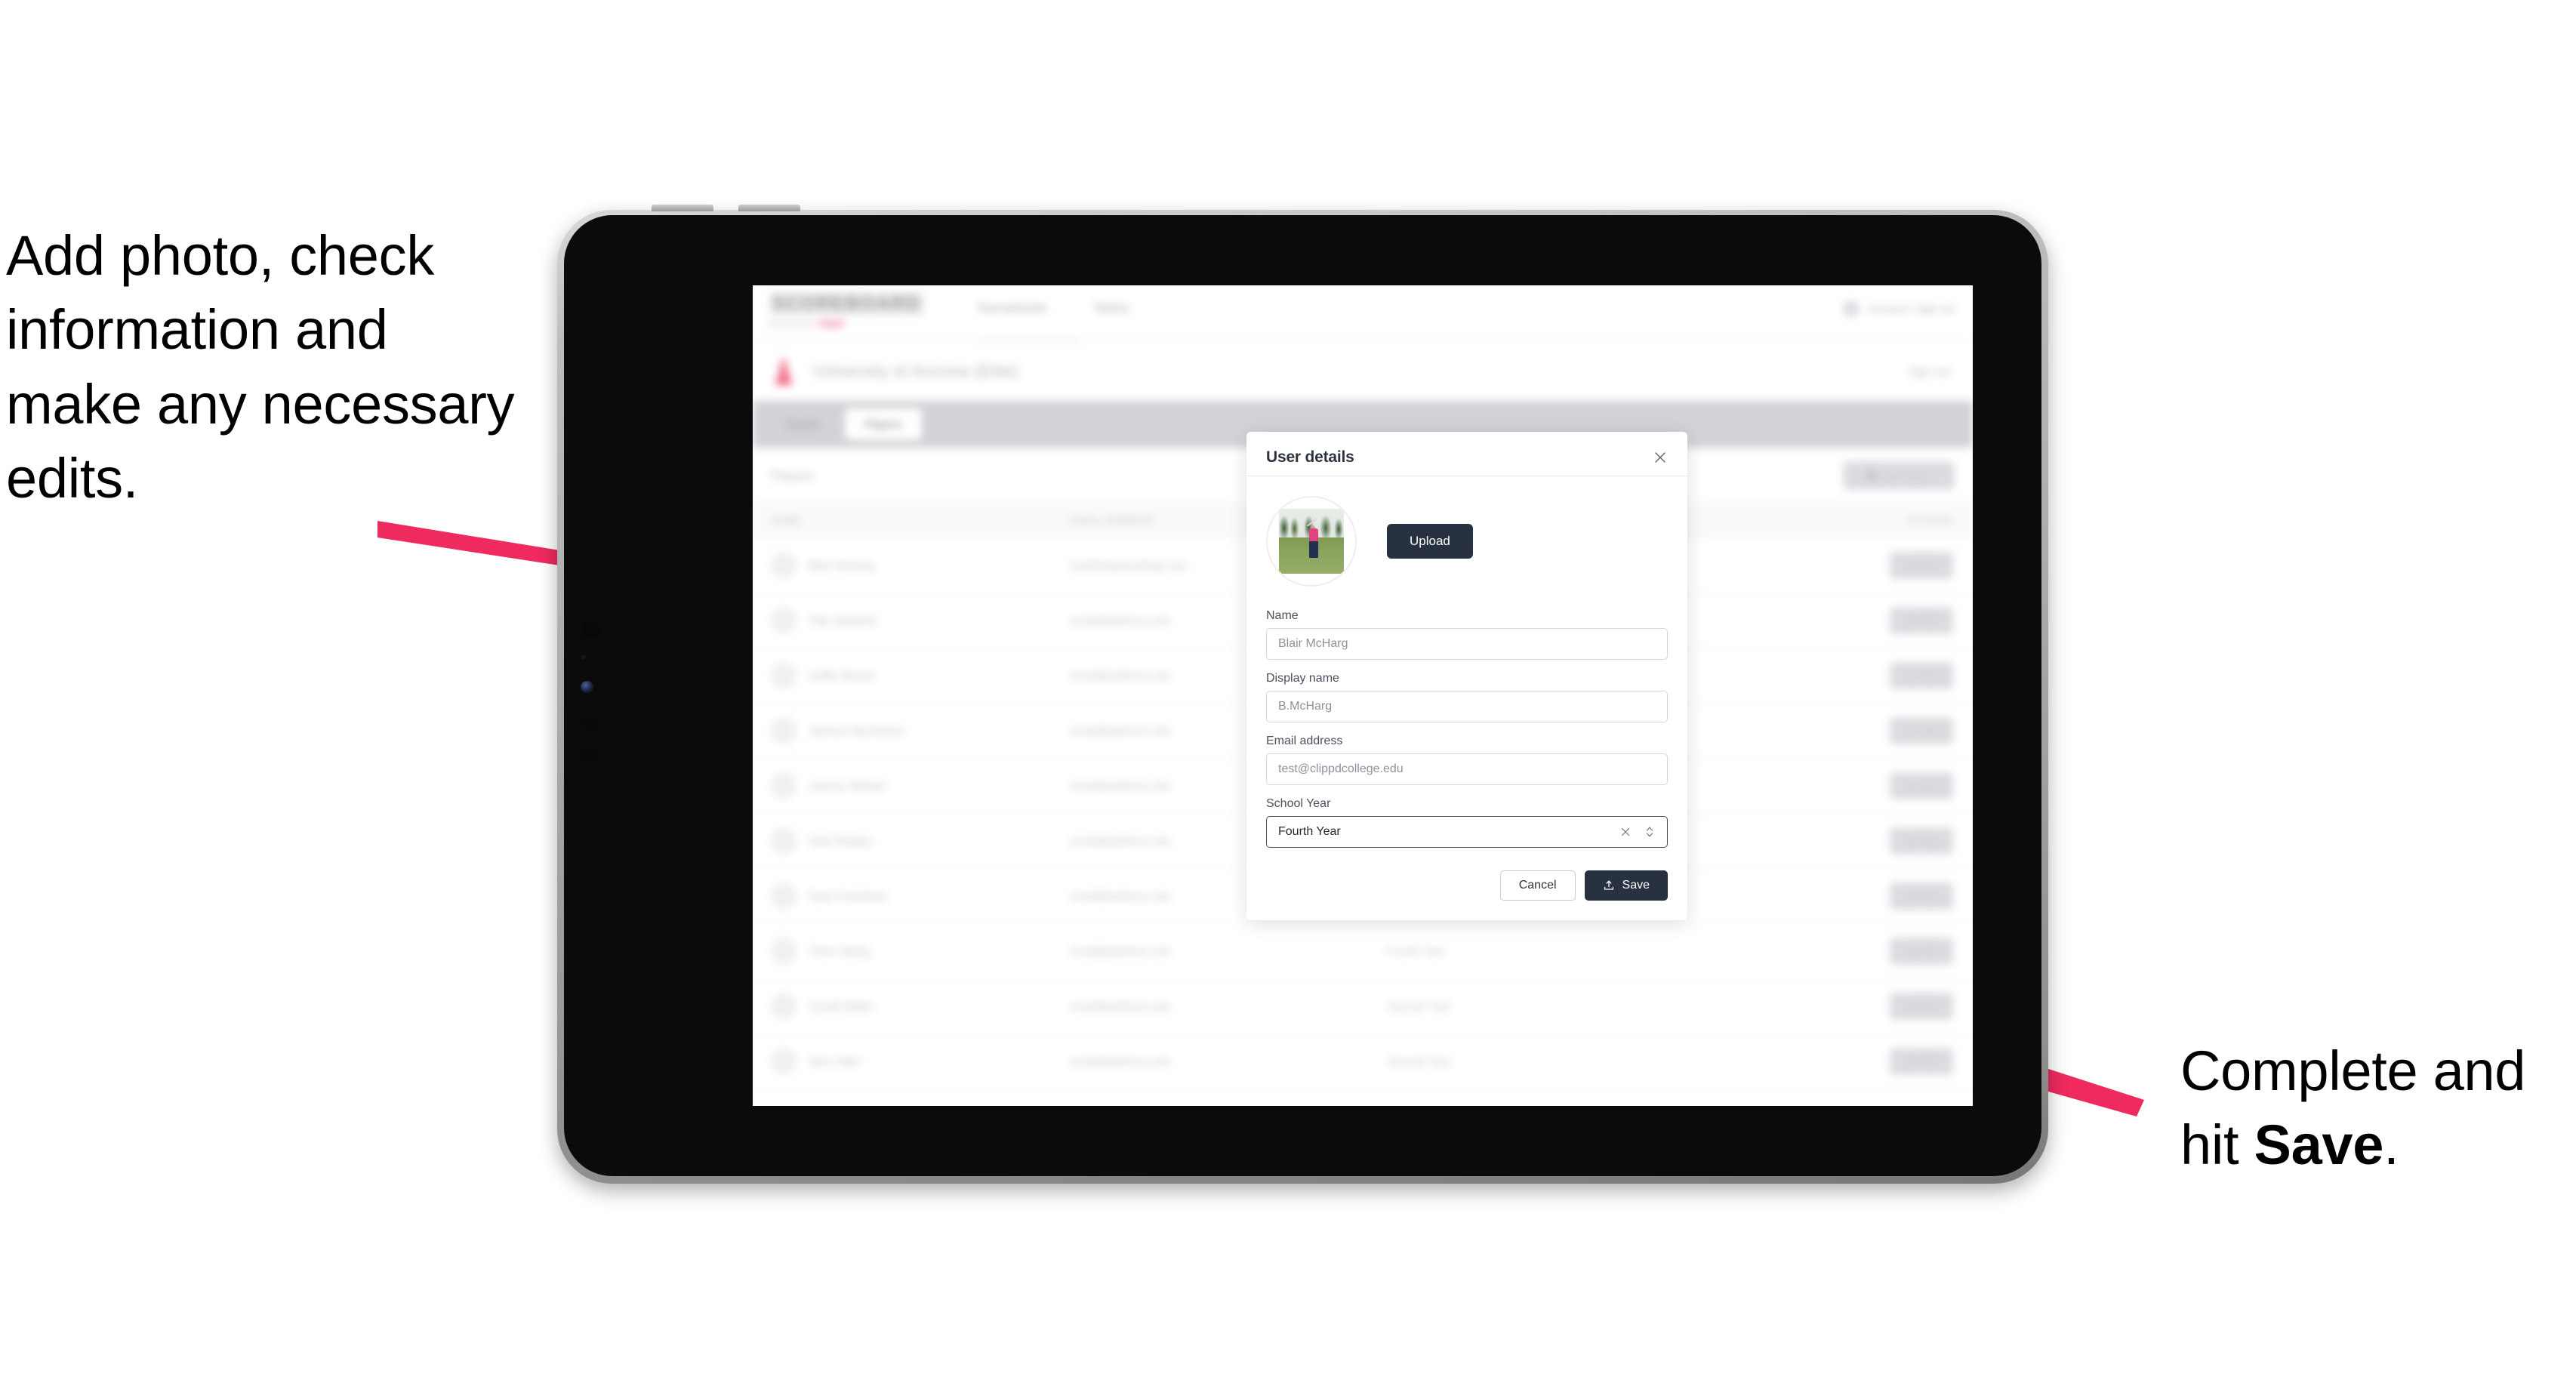  What do you see at coordinates (911, 896) in the screenshot?
I see `row-name-cell: Ryan Kortokrax` at bounding box center [911, 896].